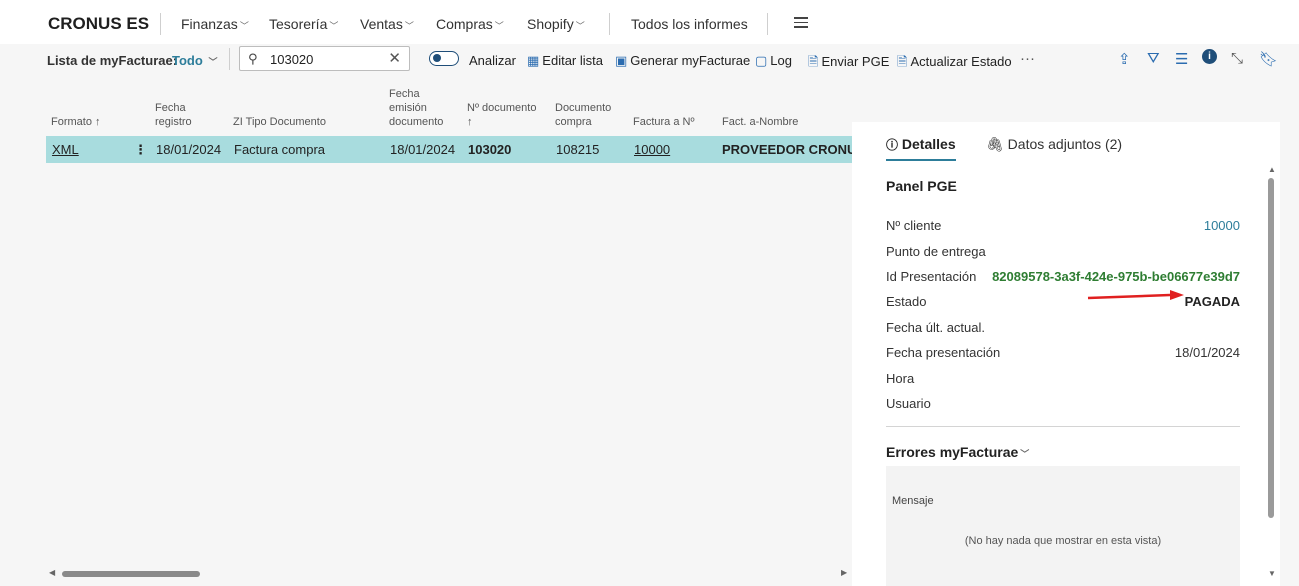  What do you see at coordinates (902, 61) in the screenshot?
I see `update-document-icon: 🗎` at bounding box center [902, 61].